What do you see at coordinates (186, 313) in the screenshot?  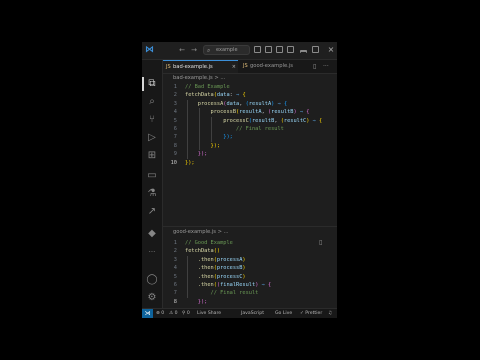 I see `ports-count: ⚲ 0` at bounding box center [186, 313].